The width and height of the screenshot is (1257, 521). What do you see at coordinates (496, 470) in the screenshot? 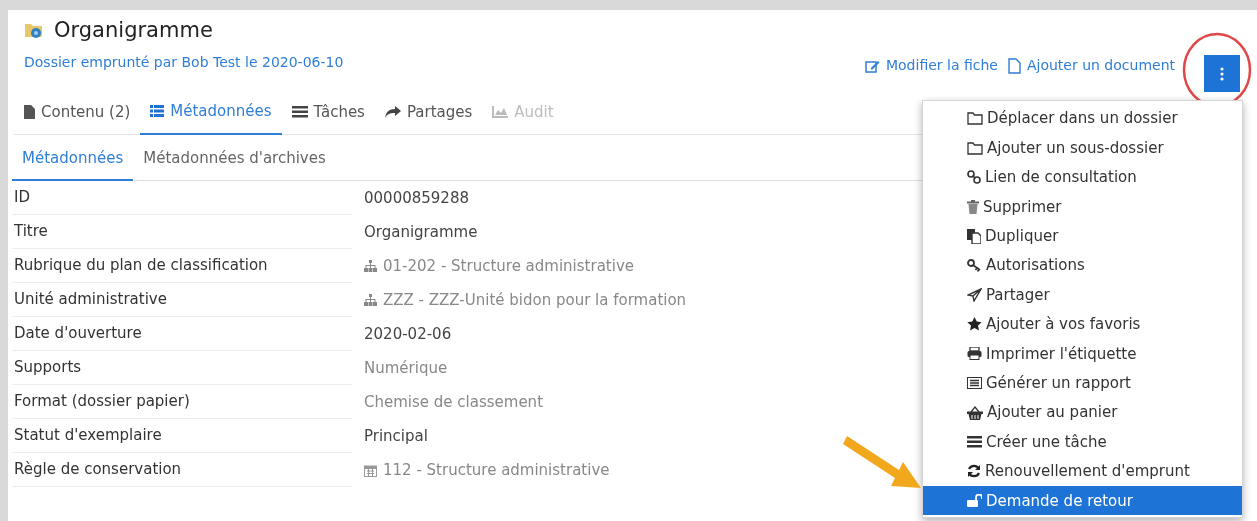
I see `field-value: 112 - Structure administrative` at bounding box center [496, 470].